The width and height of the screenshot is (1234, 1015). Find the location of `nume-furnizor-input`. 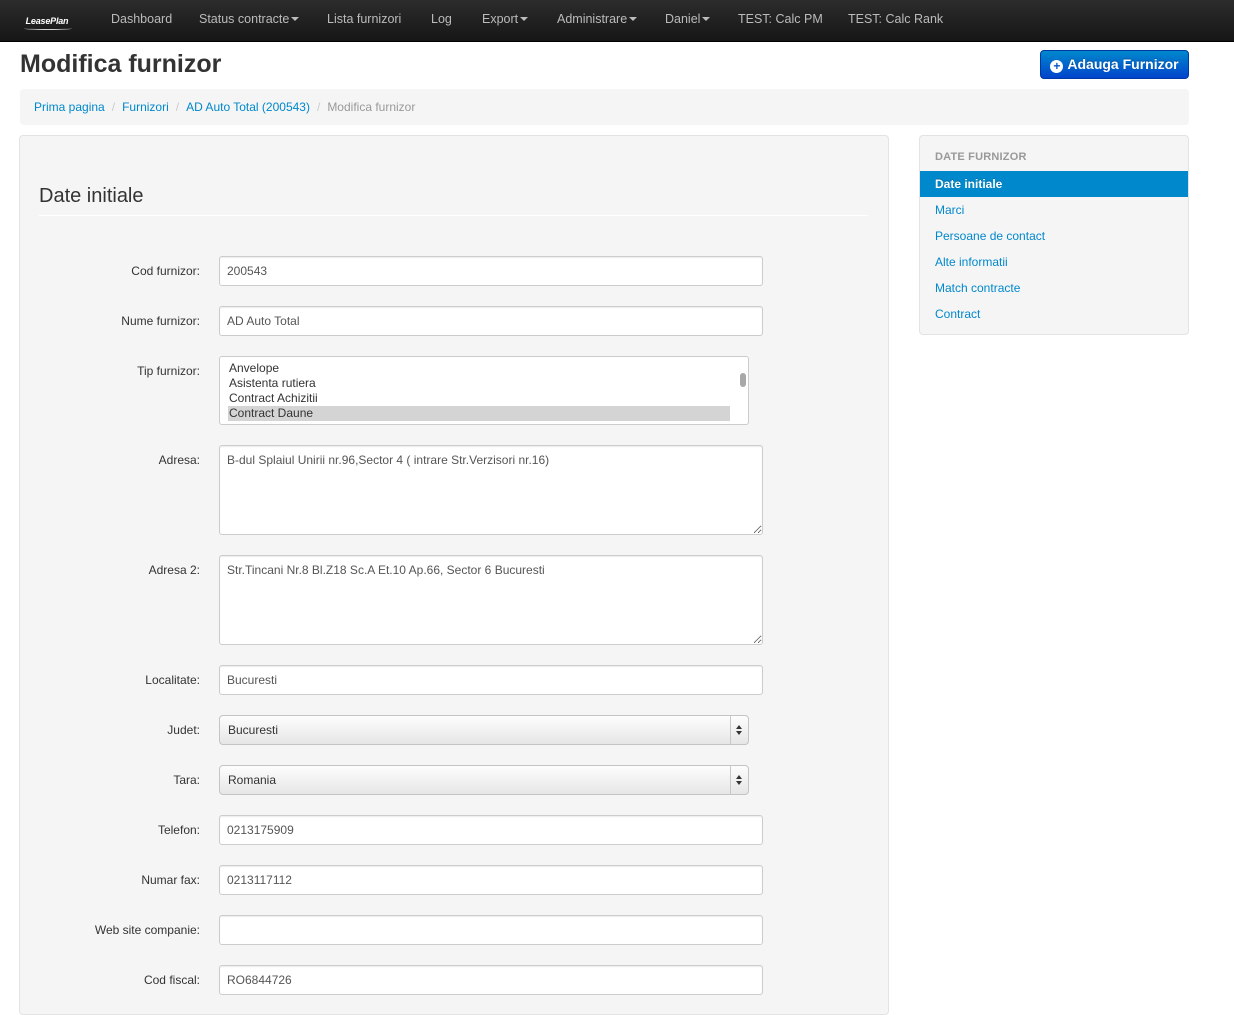

nume-furnizor-input is located at coordinates (491, 321).